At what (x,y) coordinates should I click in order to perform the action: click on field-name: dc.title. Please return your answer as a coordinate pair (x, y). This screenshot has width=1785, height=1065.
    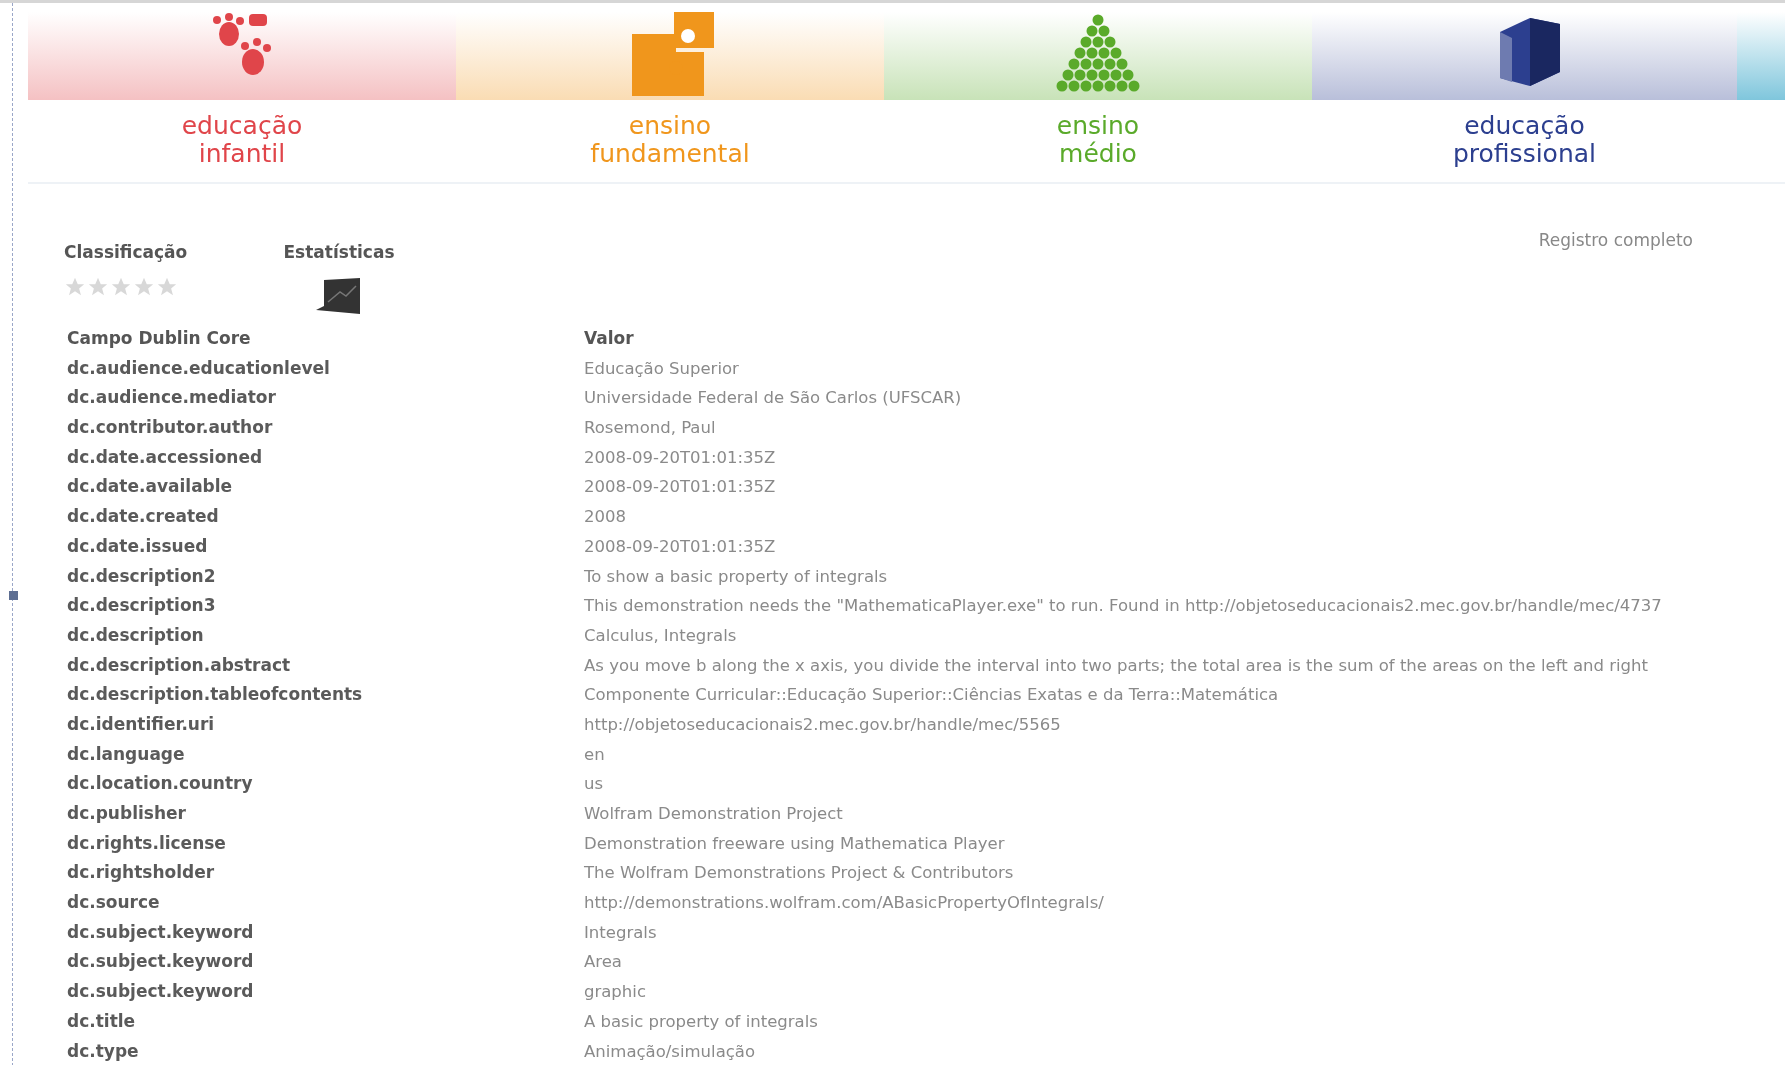
    Looking at the image, I should click on (102, 1021).